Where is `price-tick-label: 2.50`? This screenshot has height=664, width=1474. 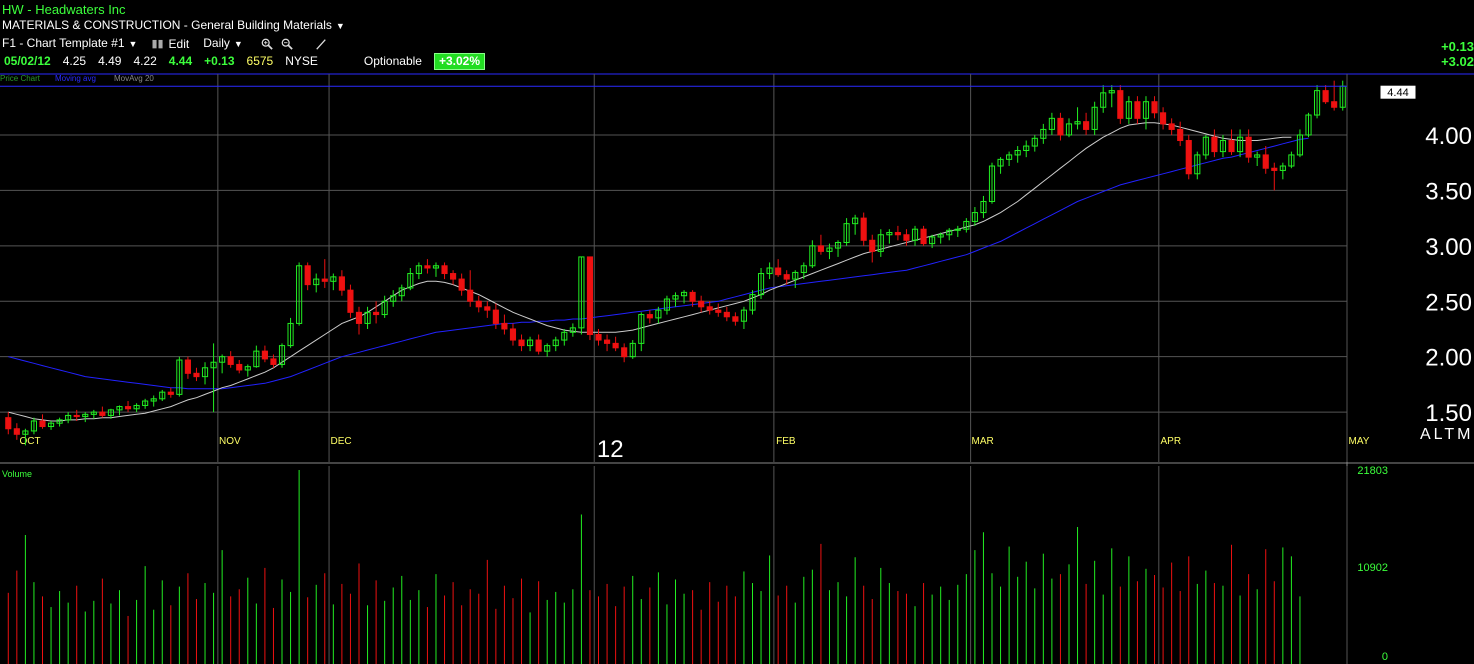
price-tick-label: 2.50 is located at coordinates (1448, 302).